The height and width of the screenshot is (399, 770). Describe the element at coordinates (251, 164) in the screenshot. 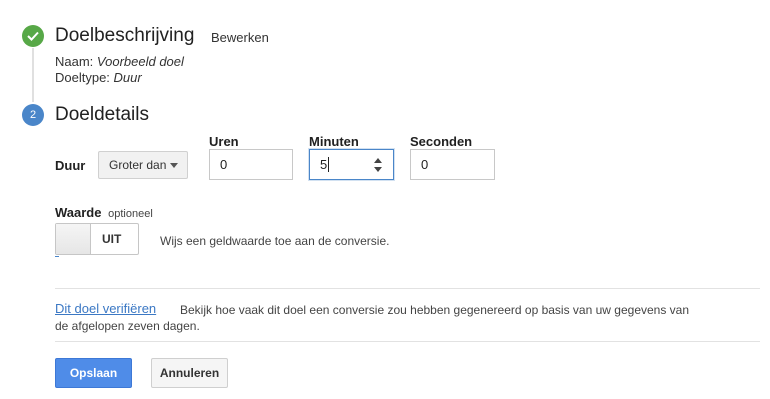

I see `hours-input: 0` at that location.